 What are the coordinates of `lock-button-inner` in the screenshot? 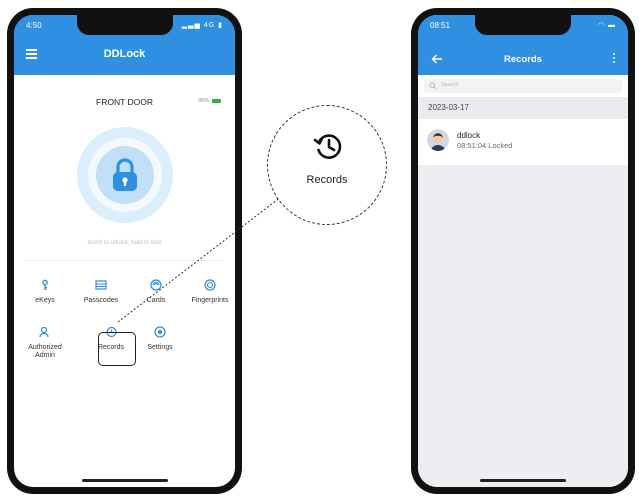 It's located at (124, 175).